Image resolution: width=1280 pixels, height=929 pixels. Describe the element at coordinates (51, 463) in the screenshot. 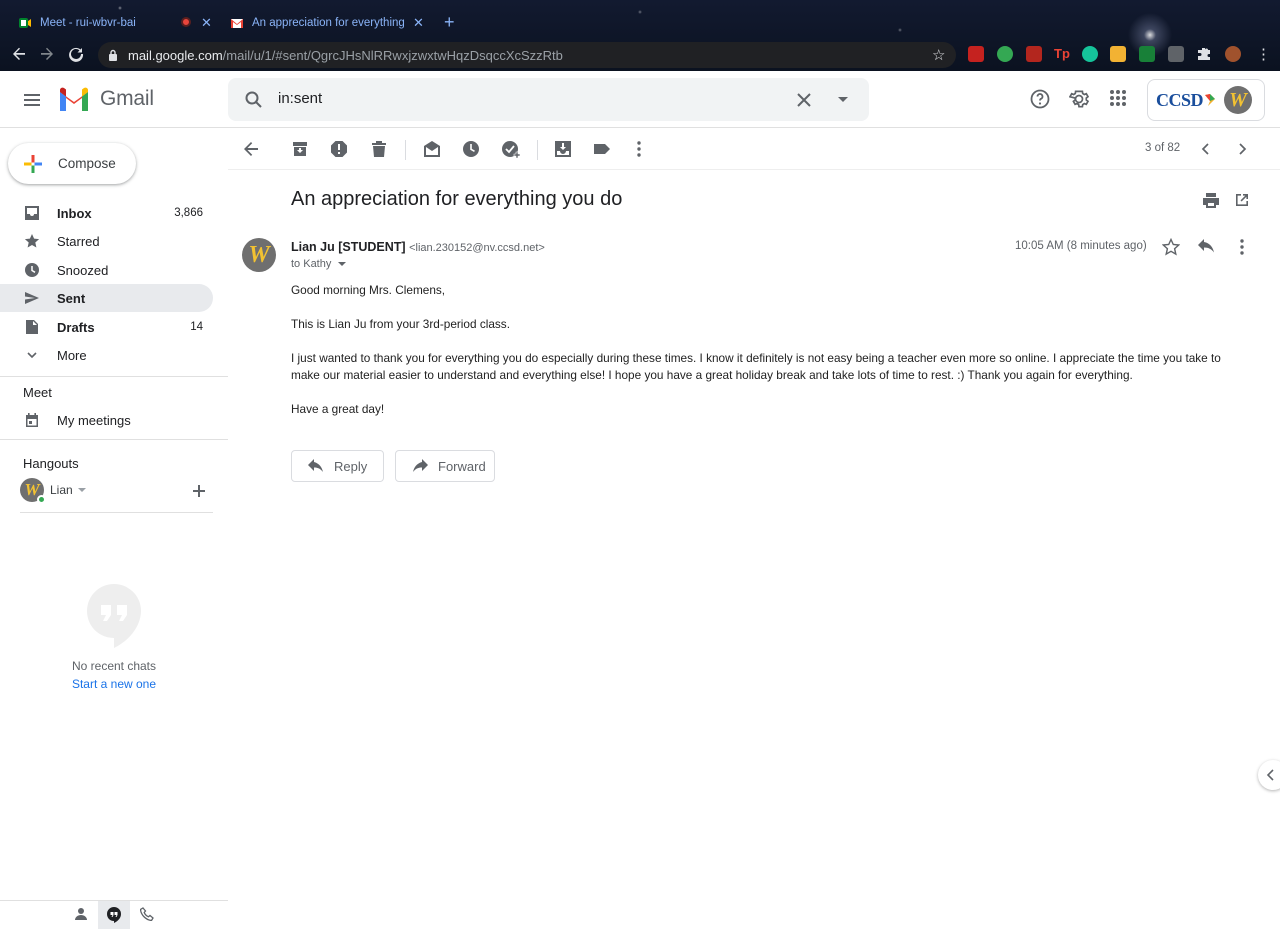

I see `hangouts-title: Hangouts` at that location.